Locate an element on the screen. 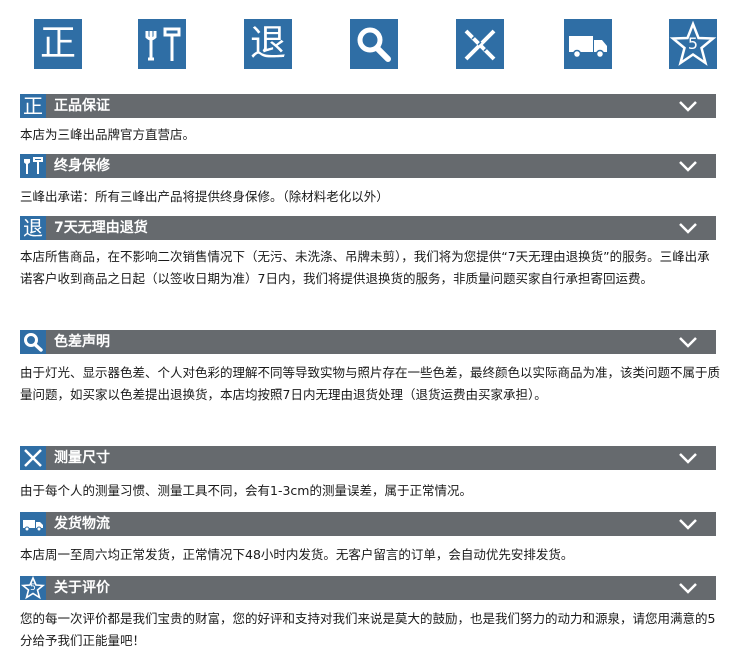  tui-glyph: 退 is located at coordinates (267, 43).